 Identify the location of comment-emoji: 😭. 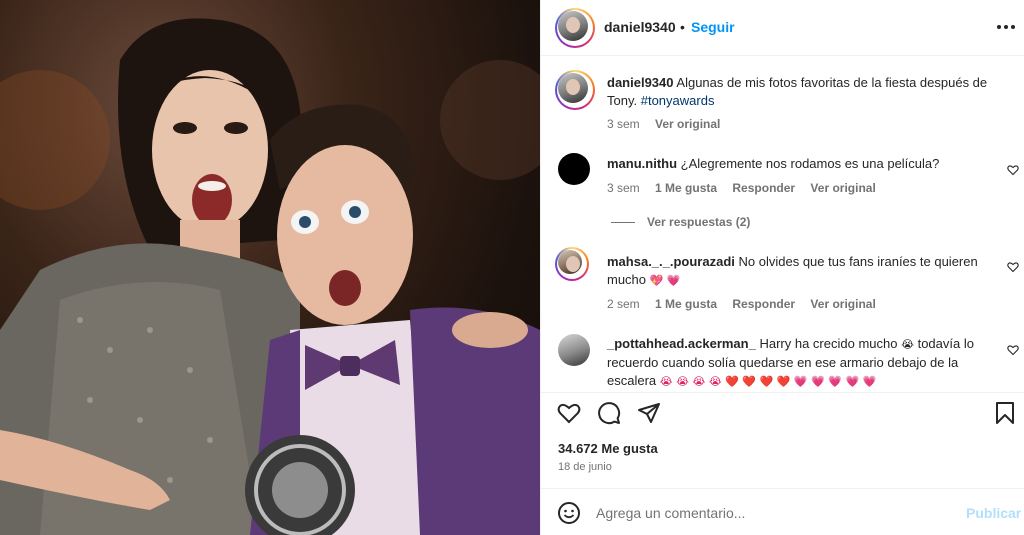
(907, 344).